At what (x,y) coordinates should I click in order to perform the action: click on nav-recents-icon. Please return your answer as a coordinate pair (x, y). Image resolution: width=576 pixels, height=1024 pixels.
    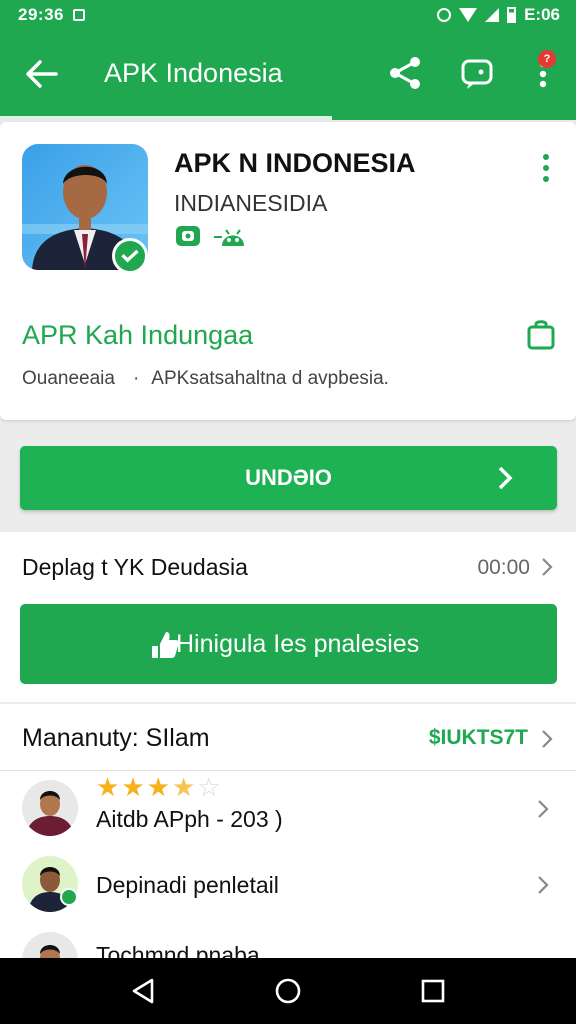
    Looking at the image, I should click on (433, 991).